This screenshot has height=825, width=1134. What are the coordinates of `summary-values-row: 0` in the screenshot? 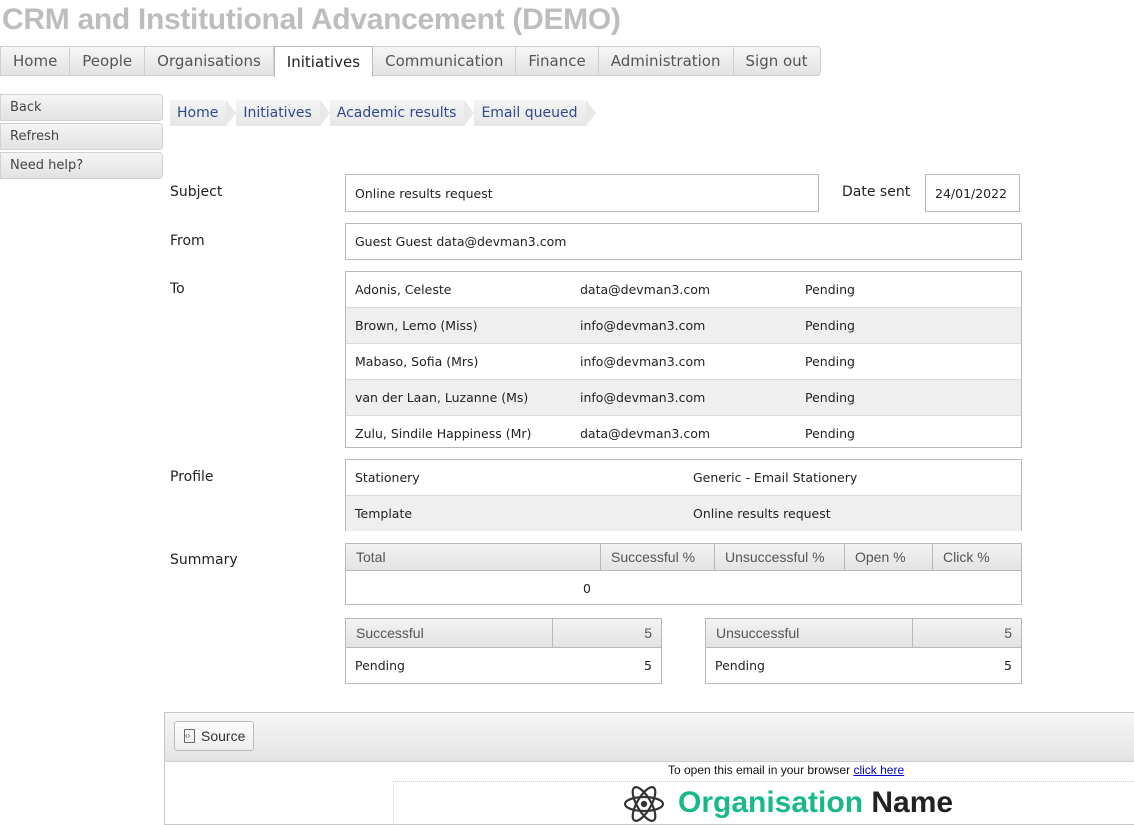 It's located at (683, 588).